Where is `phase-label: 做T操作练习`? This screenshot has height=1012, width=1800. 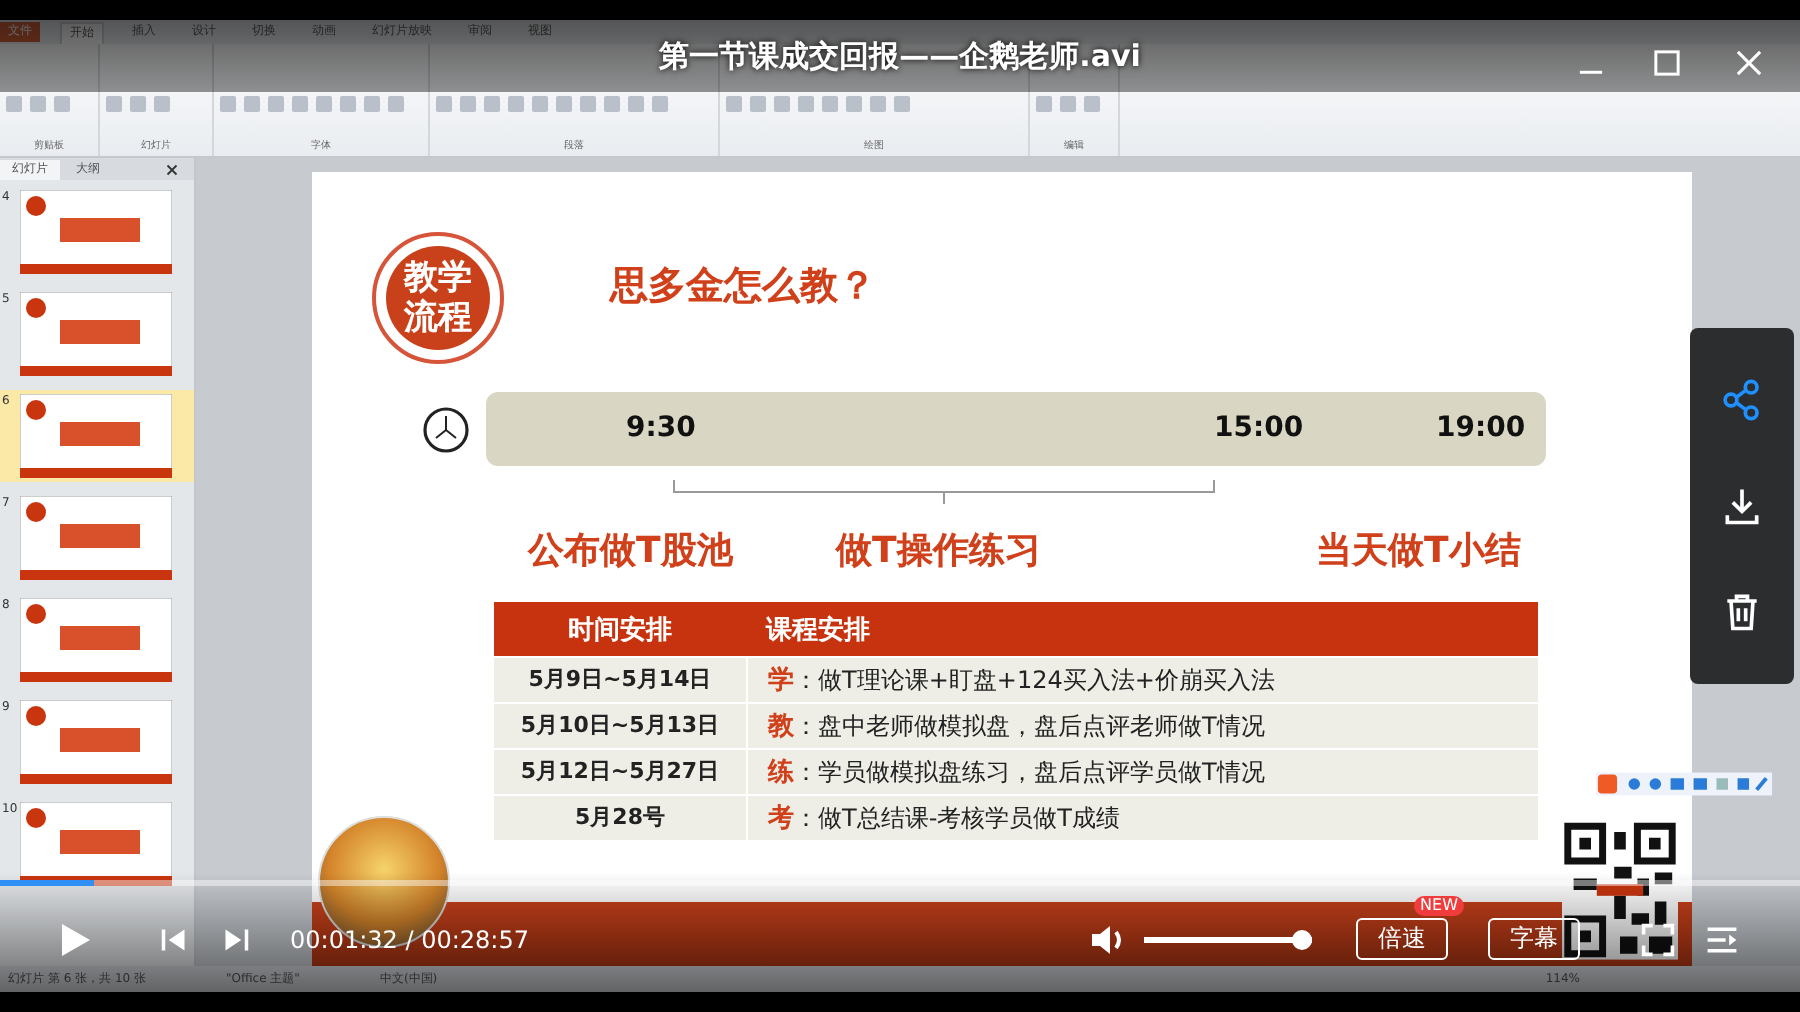 phase-label: 做T操作练习 is located at coordinates (938, 551).